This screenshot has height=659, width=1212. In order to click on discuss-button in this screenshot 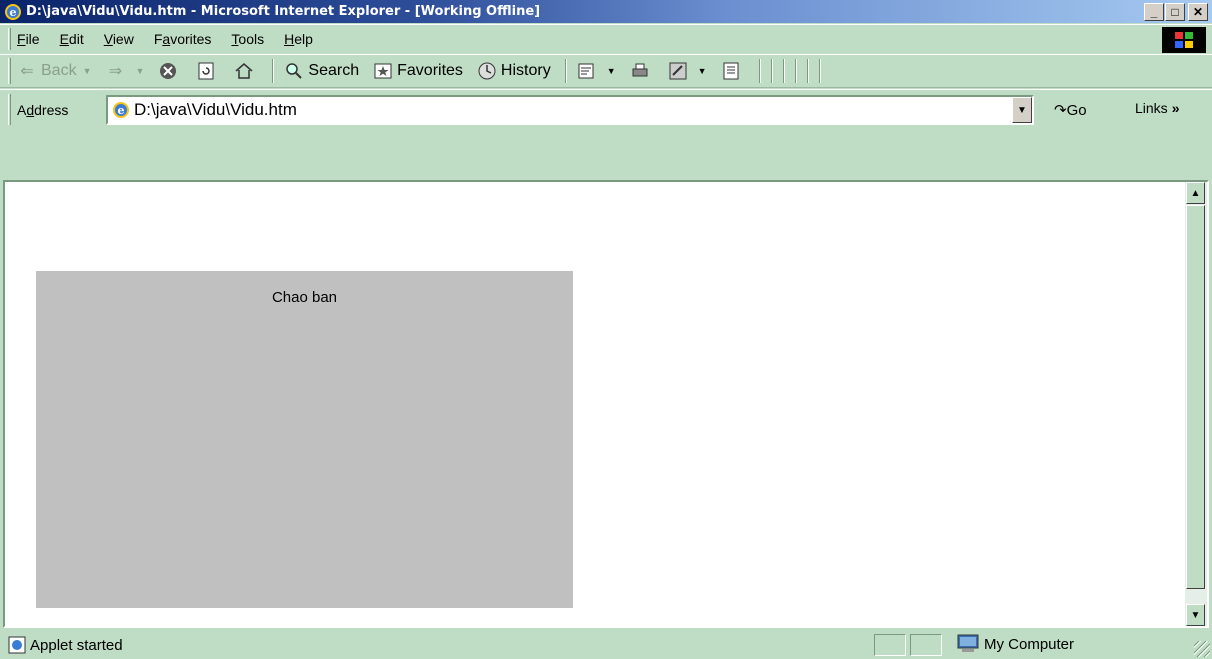, I will do `click(733, 71)`.